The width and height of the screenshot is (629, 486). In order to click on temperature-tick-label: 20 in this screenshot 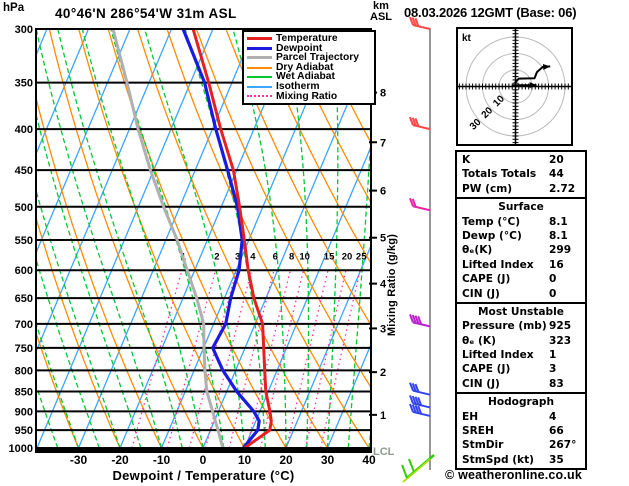, I will do `click(286, 460)`.